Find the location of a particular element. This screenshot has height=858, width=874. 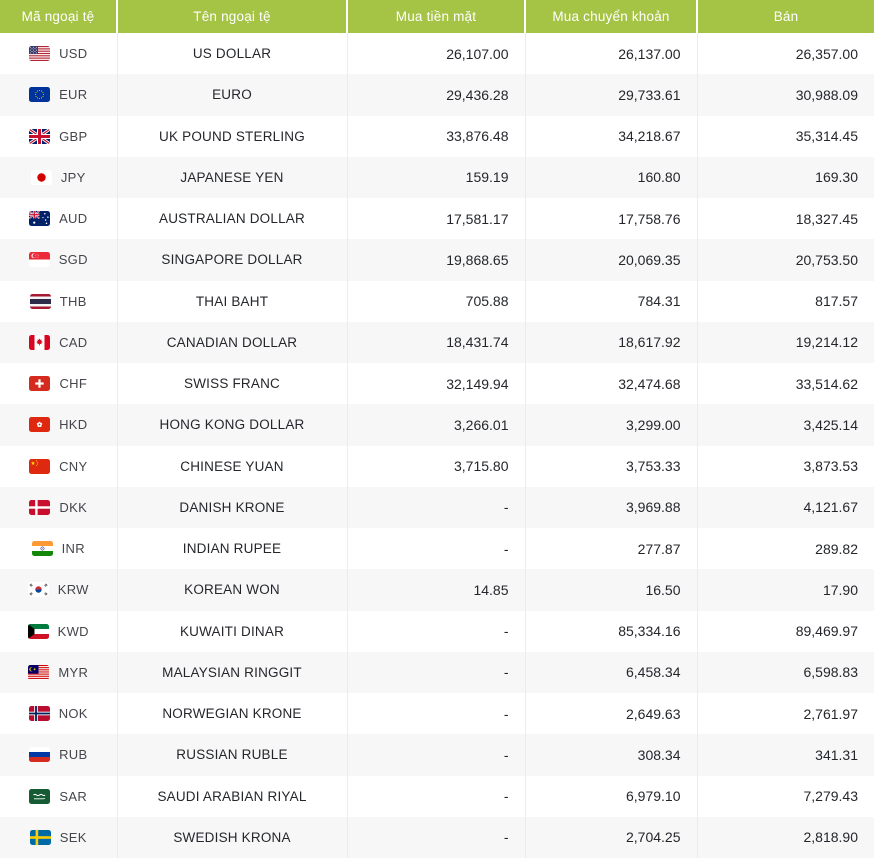

table-row: INR INDIAN RUPEE -277.87 289.82 is located at coordinates (437, 549).